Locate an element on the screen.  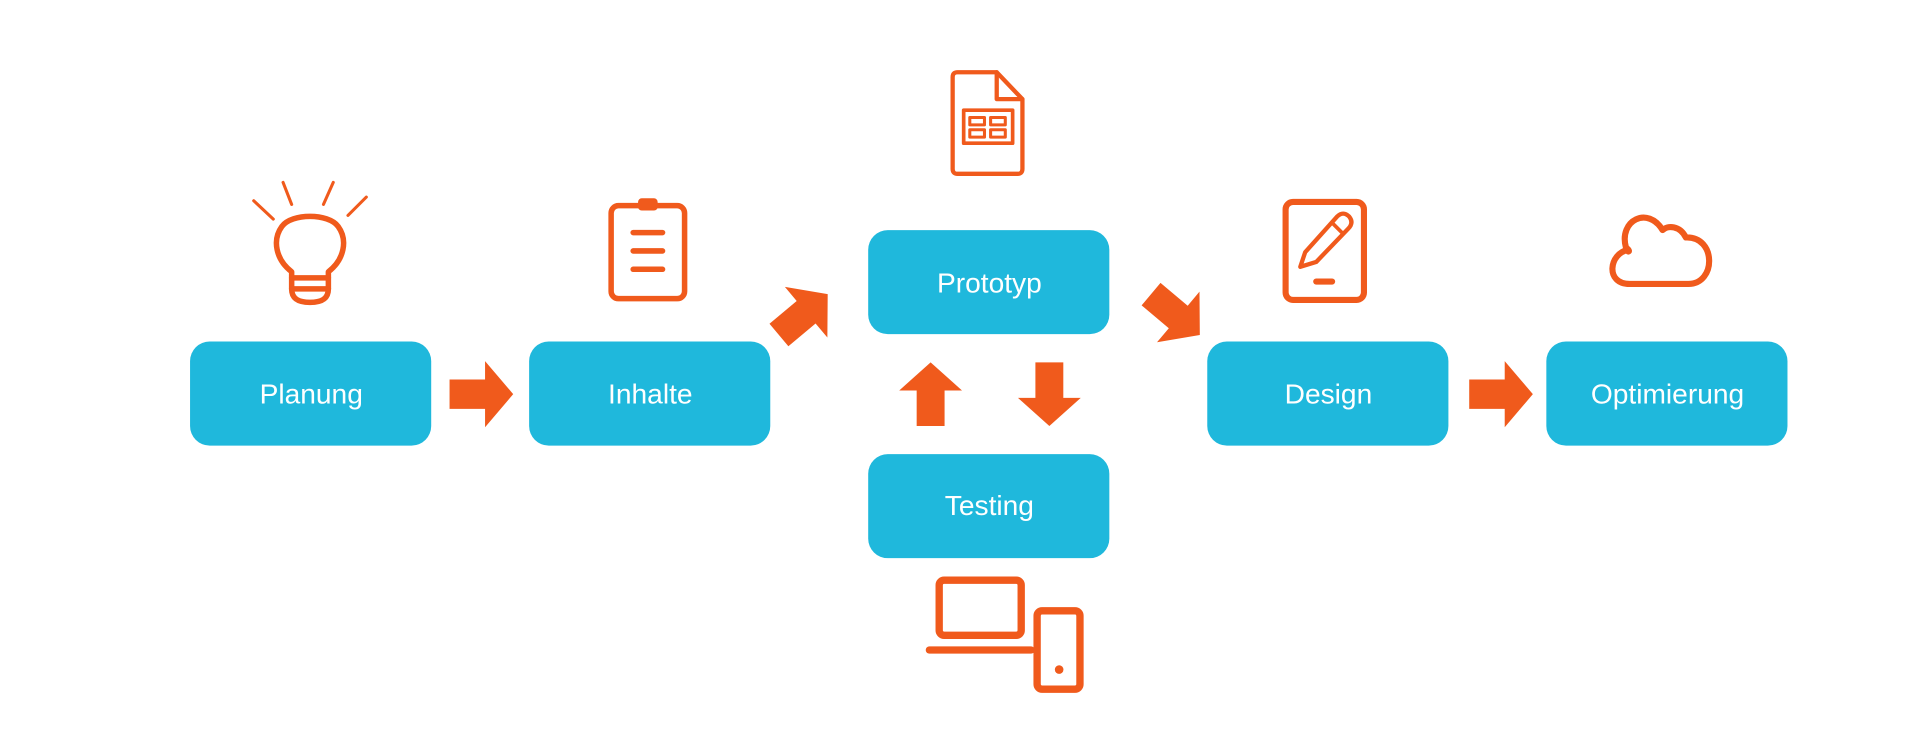
step-optimierung: Optimierung is located at coordinates (1667, 393).